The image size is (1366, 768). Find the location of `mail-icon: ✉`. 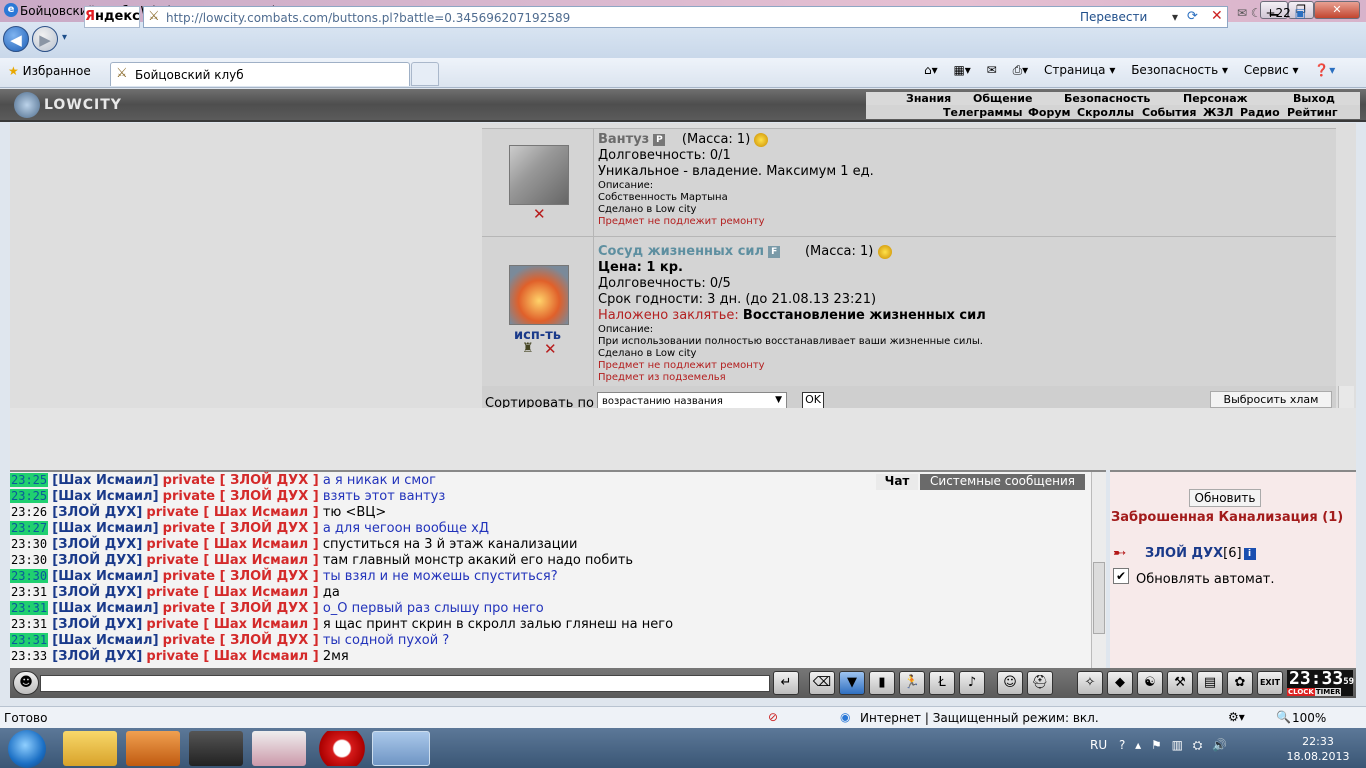

mail-icon: ✉ is located at coordinates (1242, 13).